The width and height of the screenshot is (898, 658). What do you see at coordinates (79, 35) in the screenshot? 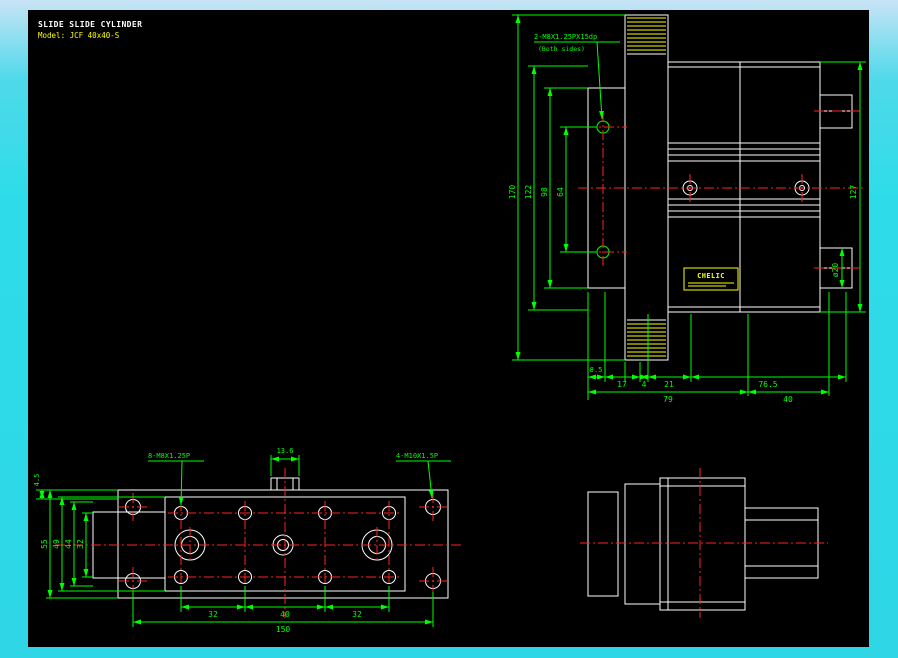
I see `model-label: Model: JCF 40x40-S` at bounding box center [79, 35].